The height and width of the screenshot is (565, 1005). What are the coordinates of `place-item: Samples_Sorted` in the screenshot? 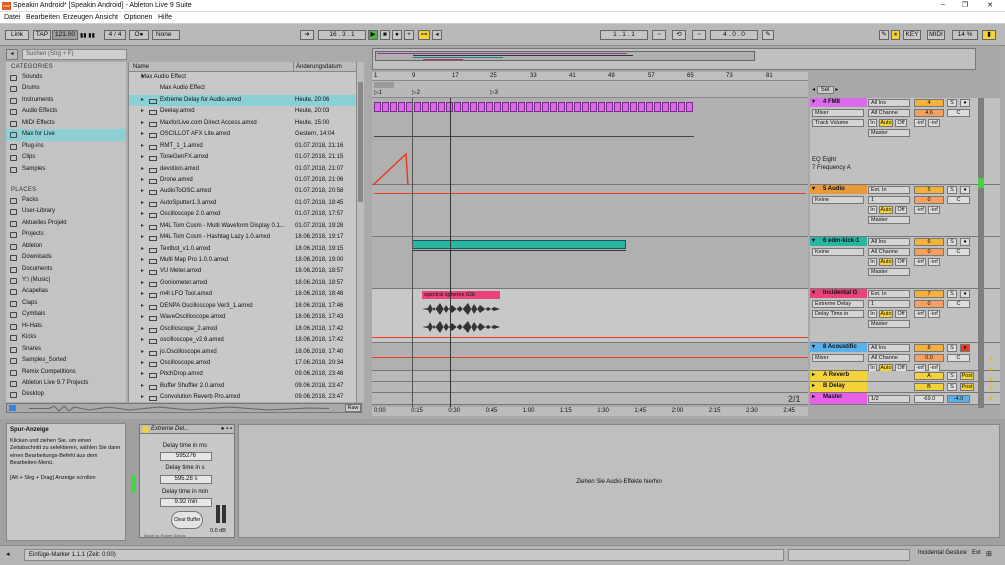 It's located at (66, 360).